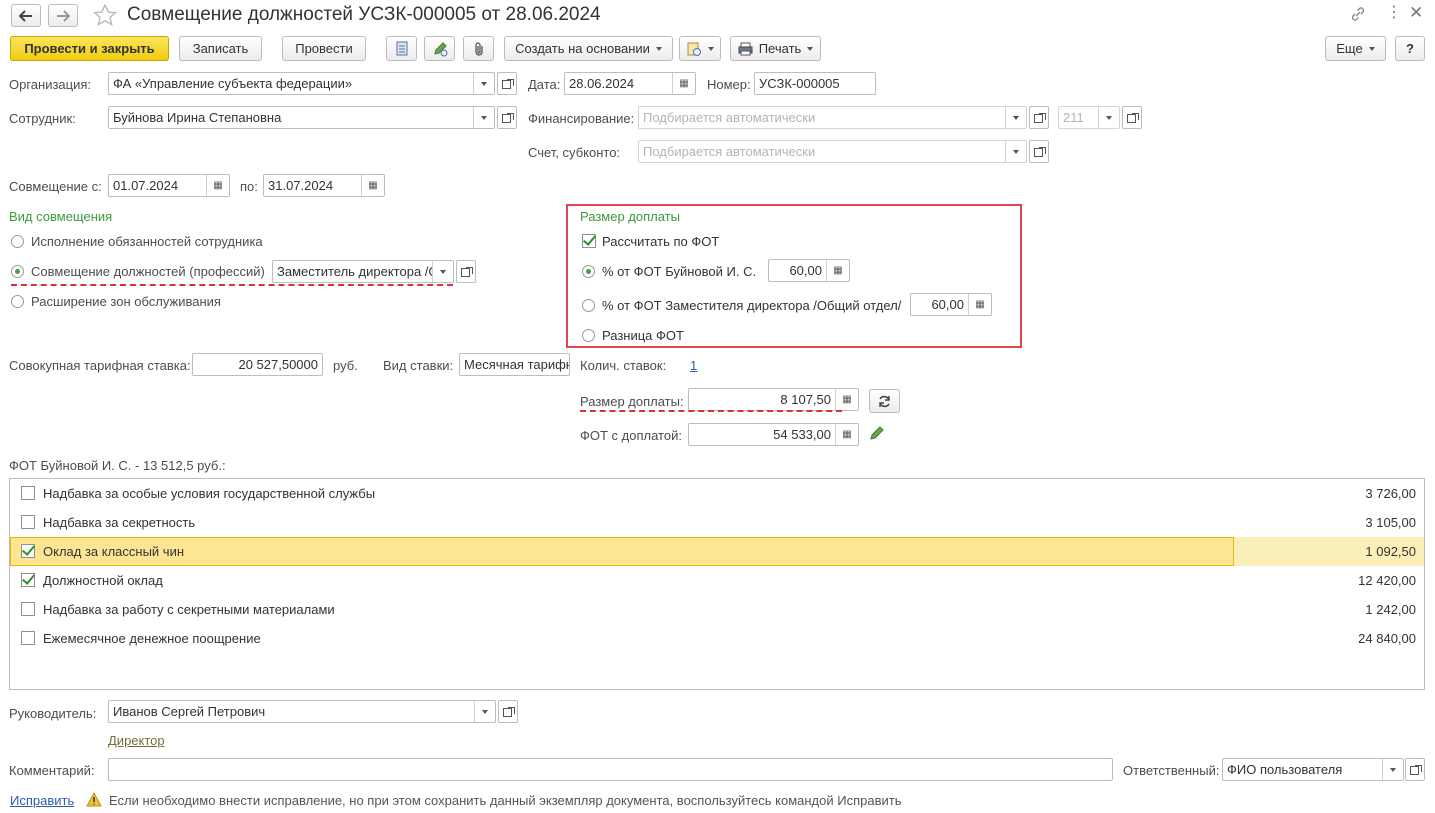 The height and width of the screenshot is (813, 1435). Describe the element at coordinates (643, 335) in the screenshot. I see `surcharge-radio-fot-diff-label: Разница ФОТ` at that location.